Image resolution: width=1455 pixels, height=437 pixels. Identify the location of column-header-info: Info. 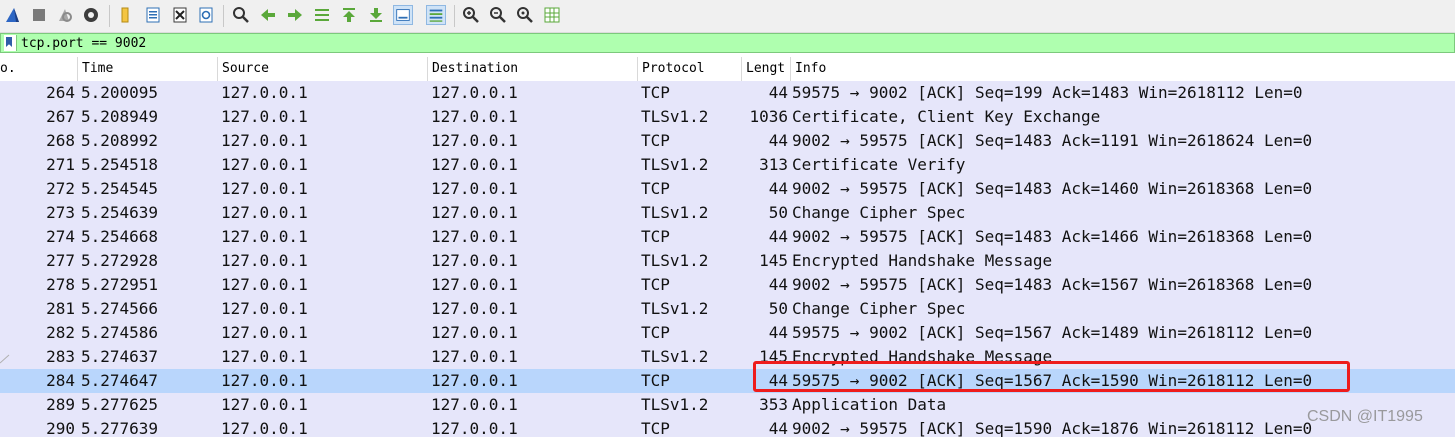
(895, 68).